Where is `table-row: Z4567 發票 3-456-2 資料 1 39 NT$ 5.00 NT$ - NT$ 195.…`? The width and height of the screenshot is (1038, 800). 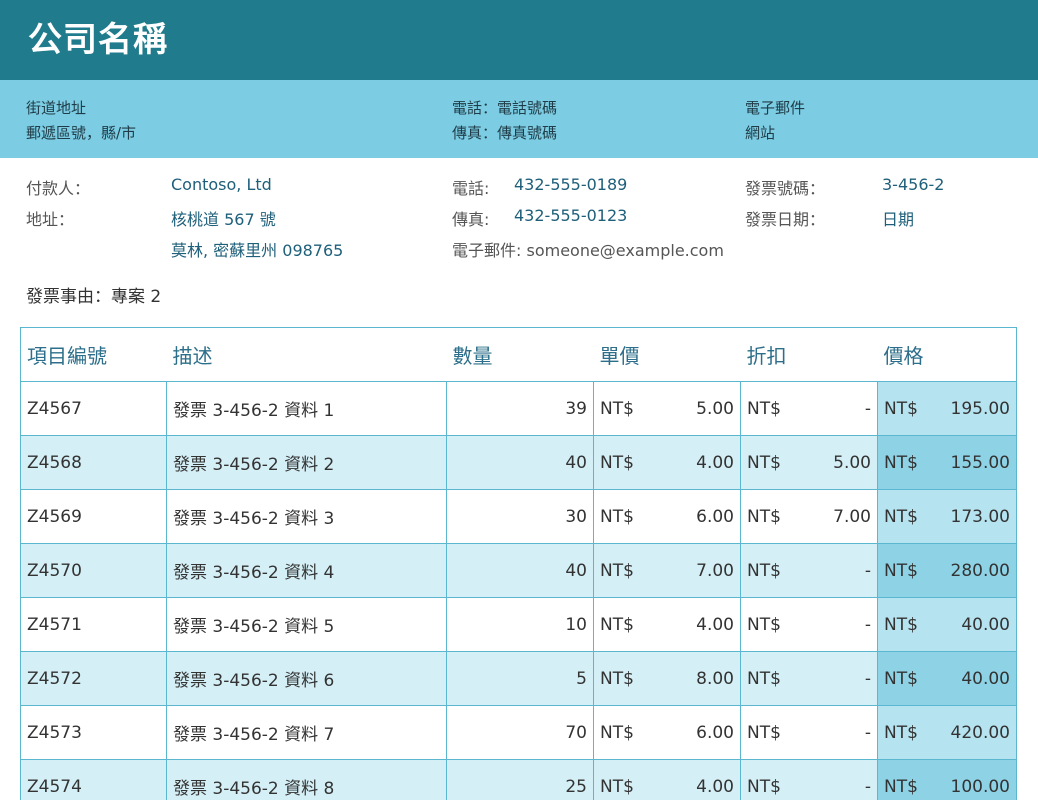 table-row: Z4567 發票 3-456-2 資料 1 39 NT$ 5.00 NT$ - NT$ 195.… is located at coordinates (518, 408).